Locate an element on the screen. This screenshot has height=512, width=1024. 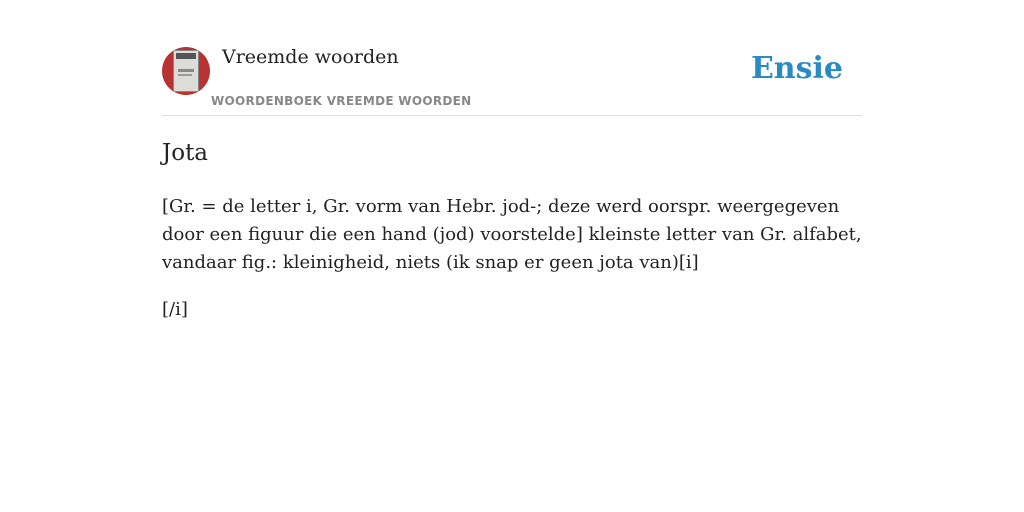
entry-title: Jota is located at coordinates (185, 153).